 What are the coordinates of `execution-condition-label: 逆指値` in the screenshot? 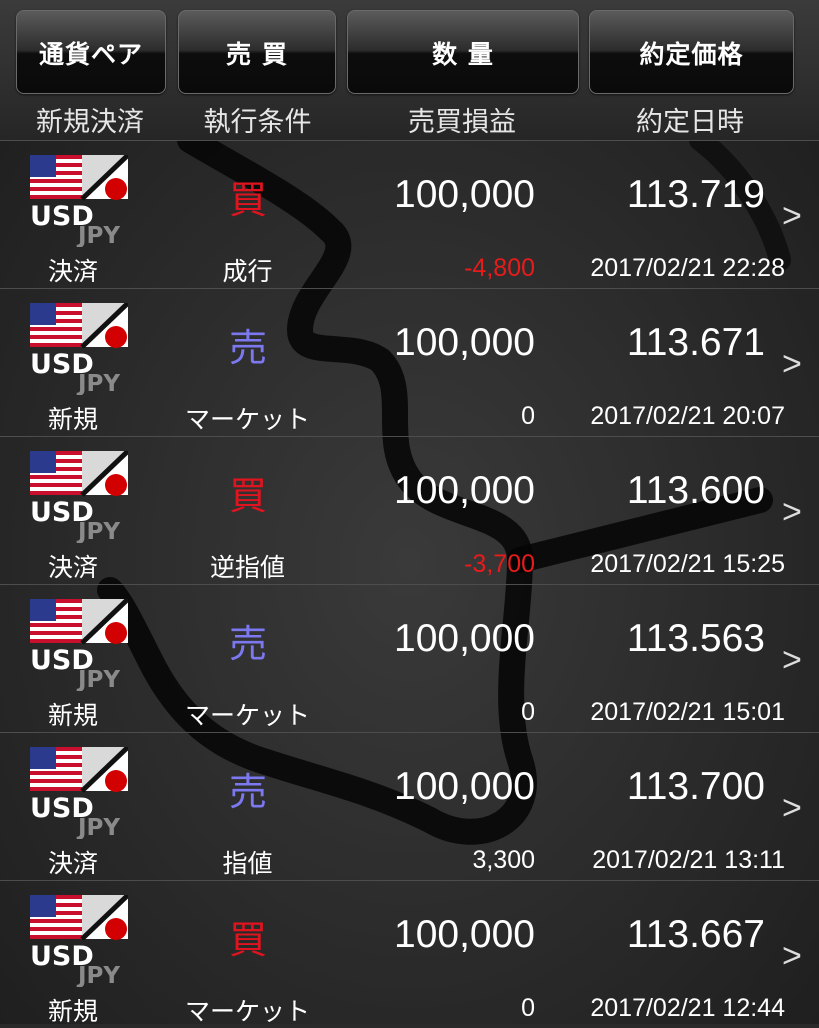 It's located at (247, 567).